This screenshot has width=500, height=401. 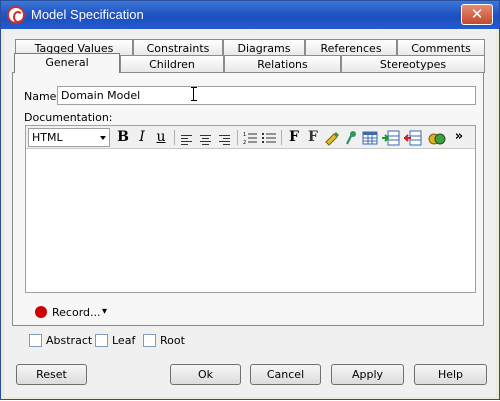 I want to click on align-center-button, so click(x=206, y=137).